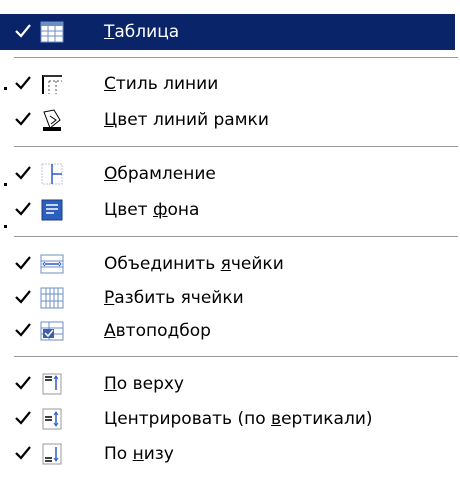 The image size is (460, 485). What do you see at coordinates (227, 32) in the screenshot?
I see `menu-item-table: Таблица` at bounding box center [227, 32].